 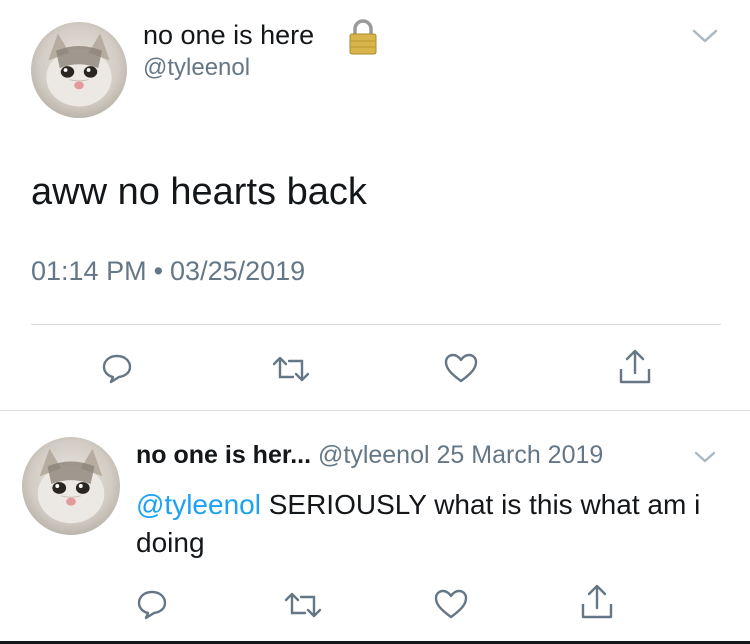 I want to click on reply-header: no one is her... @tyleenol 25 March 2019, so click(x=369, y=455).